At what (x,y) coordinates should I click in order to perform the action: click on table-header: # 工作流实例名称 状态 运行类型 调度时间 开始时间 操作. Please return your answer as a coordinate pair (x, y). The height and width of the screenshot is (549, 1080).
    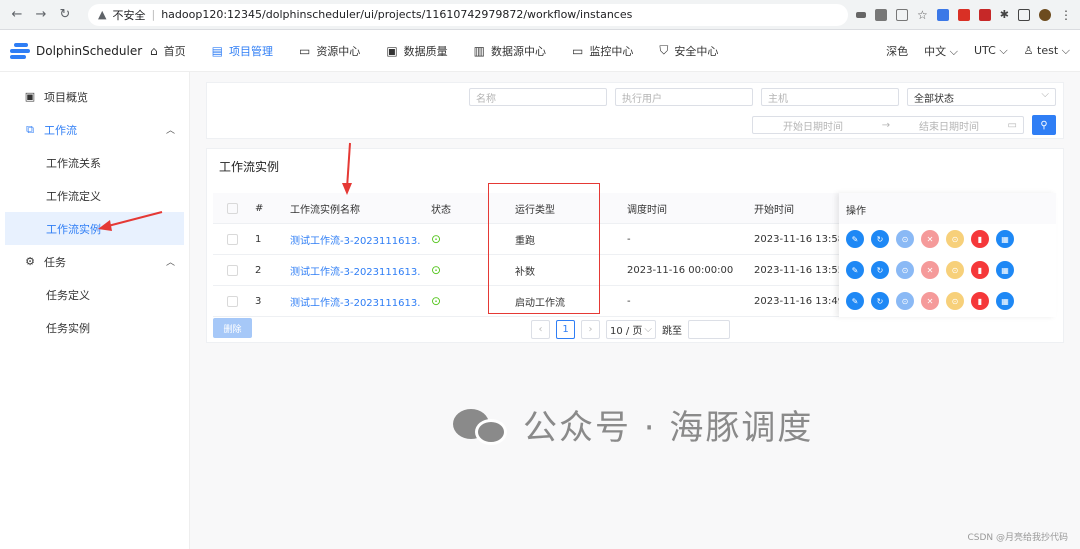
    Looking at the image, I should click on (634, 208).